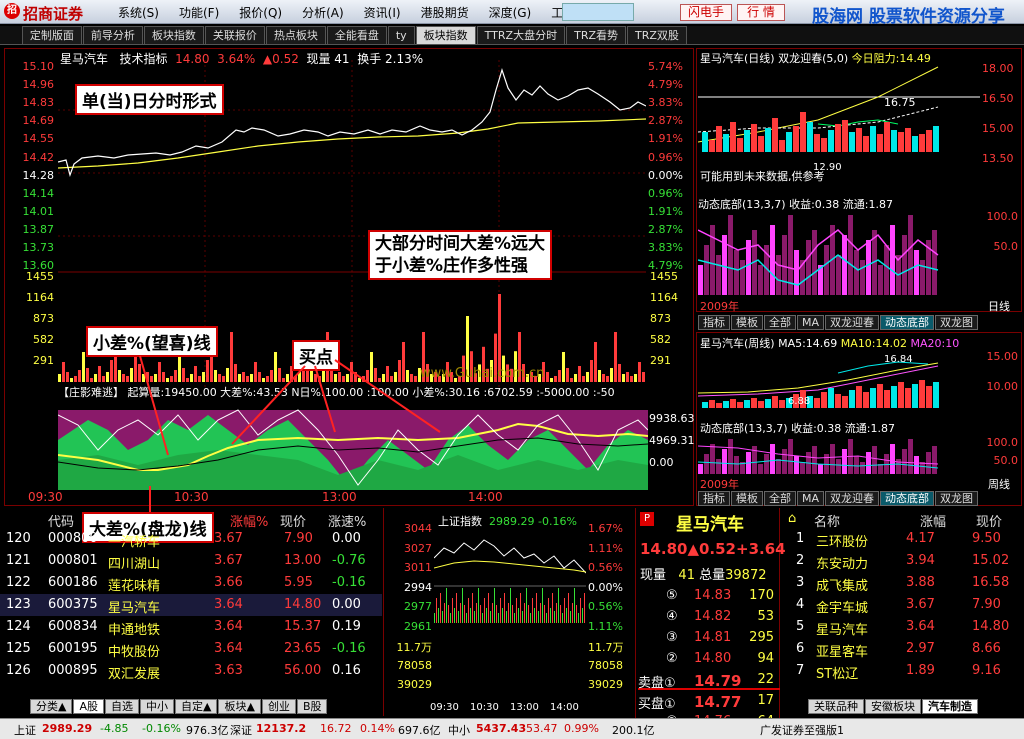 The width and height of the screenshot is (1024, 739). What do you see at coordinates (356, 35) in the screenshot?
I see `tab-full-view: 全能看盘` at bounding box center [356, 35].